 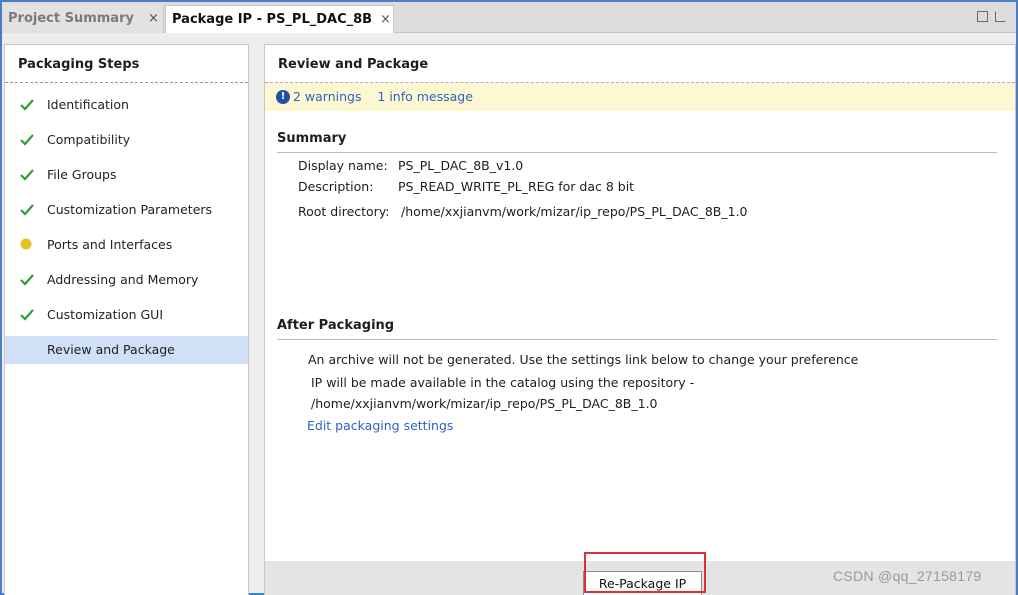 I want to click on step-addressing-and-memory: Addressing and Memory, so click(x=126, y=280).